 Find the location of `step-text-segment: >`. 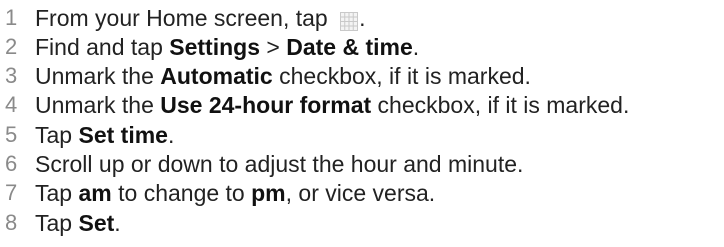

step-text-segment: > is located at coordinates (273, 47).